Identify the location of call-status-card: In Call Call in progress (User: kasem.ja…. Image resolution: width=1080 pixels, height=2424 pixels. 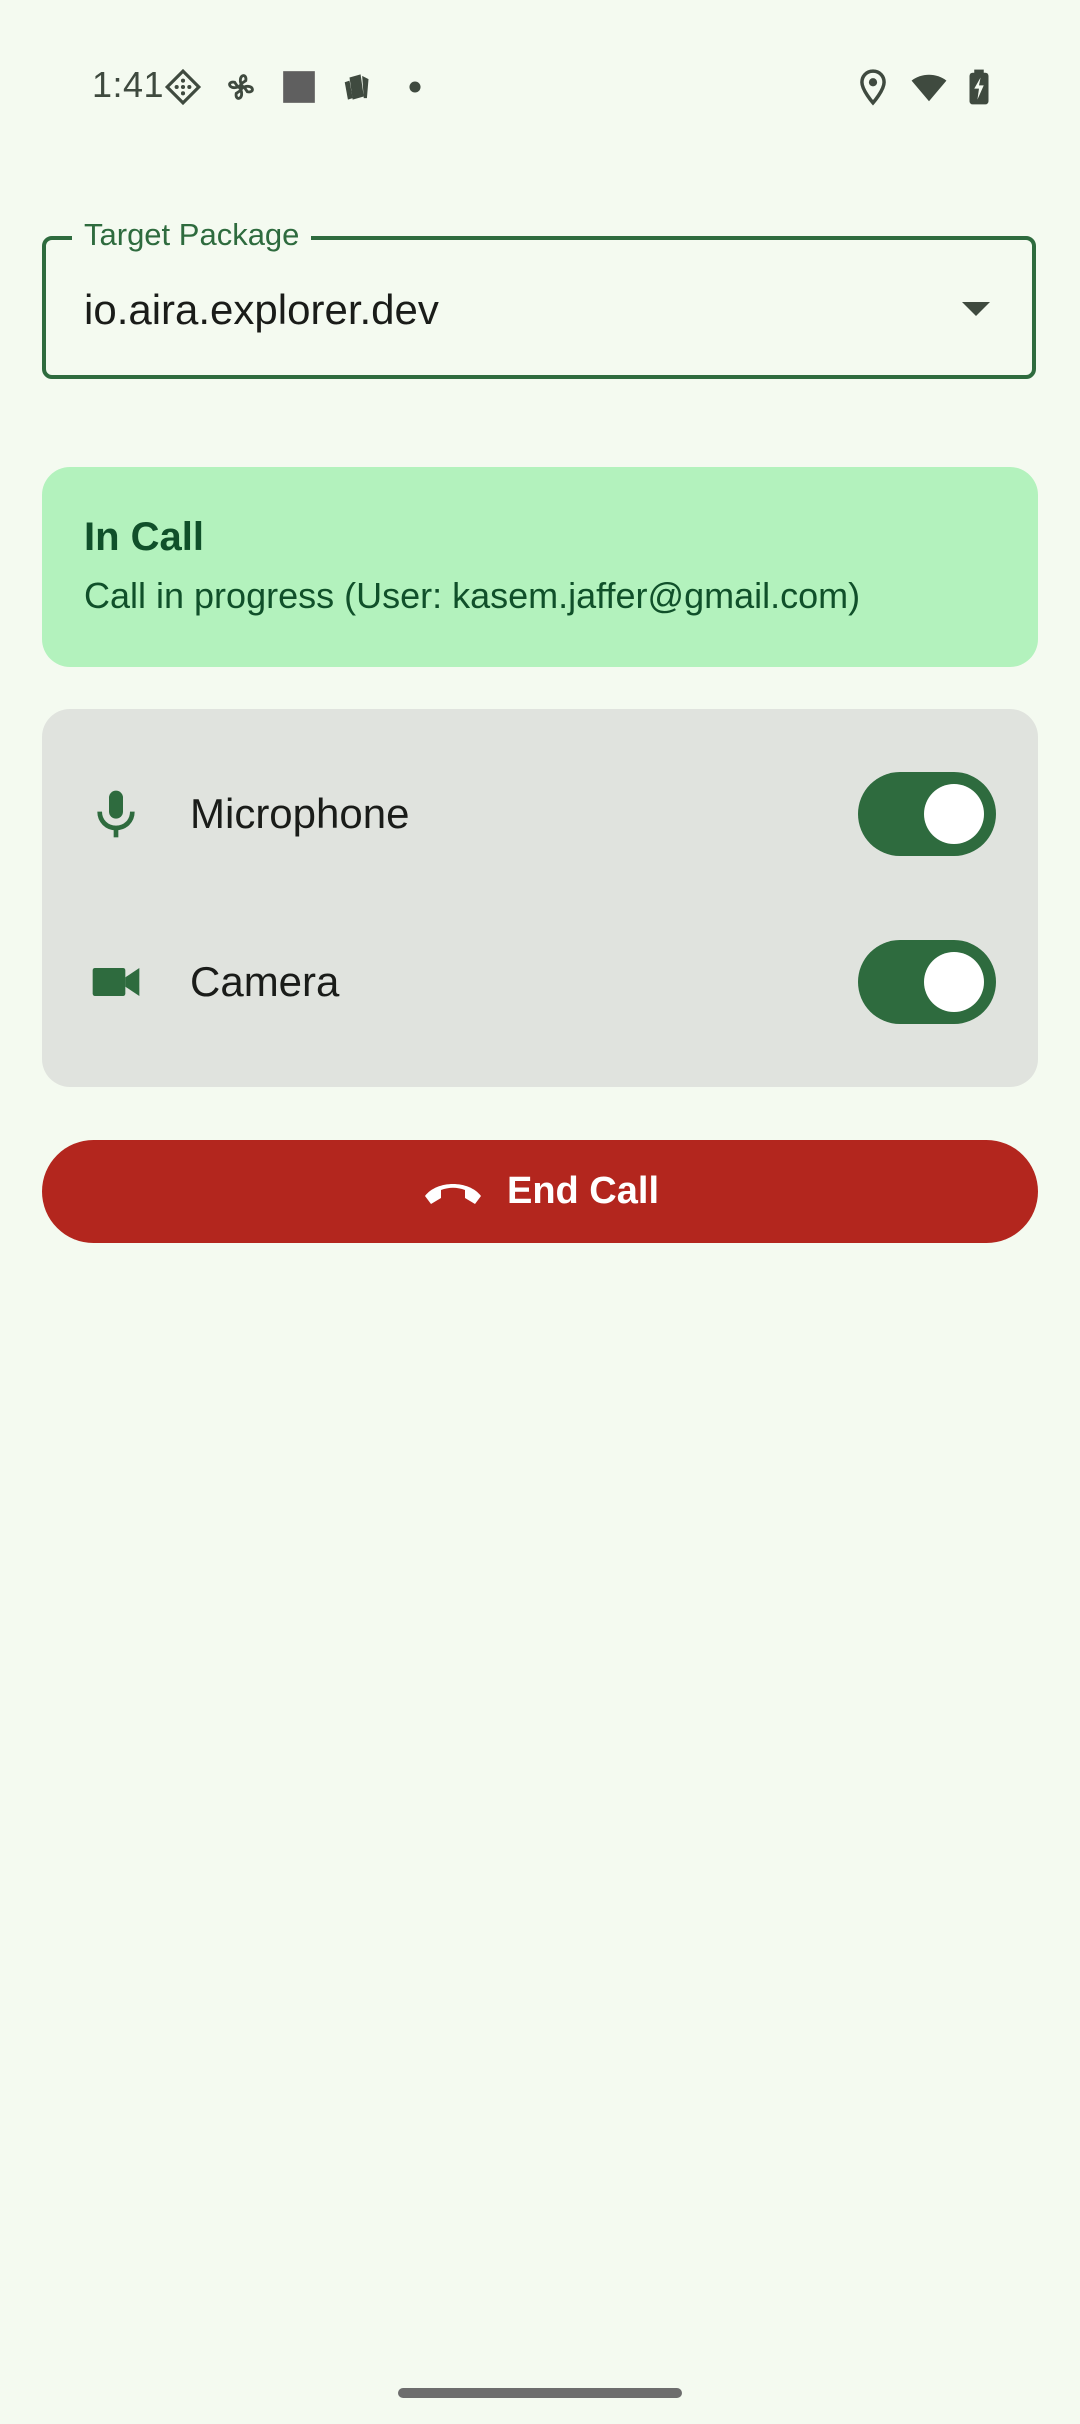
(540, 567).